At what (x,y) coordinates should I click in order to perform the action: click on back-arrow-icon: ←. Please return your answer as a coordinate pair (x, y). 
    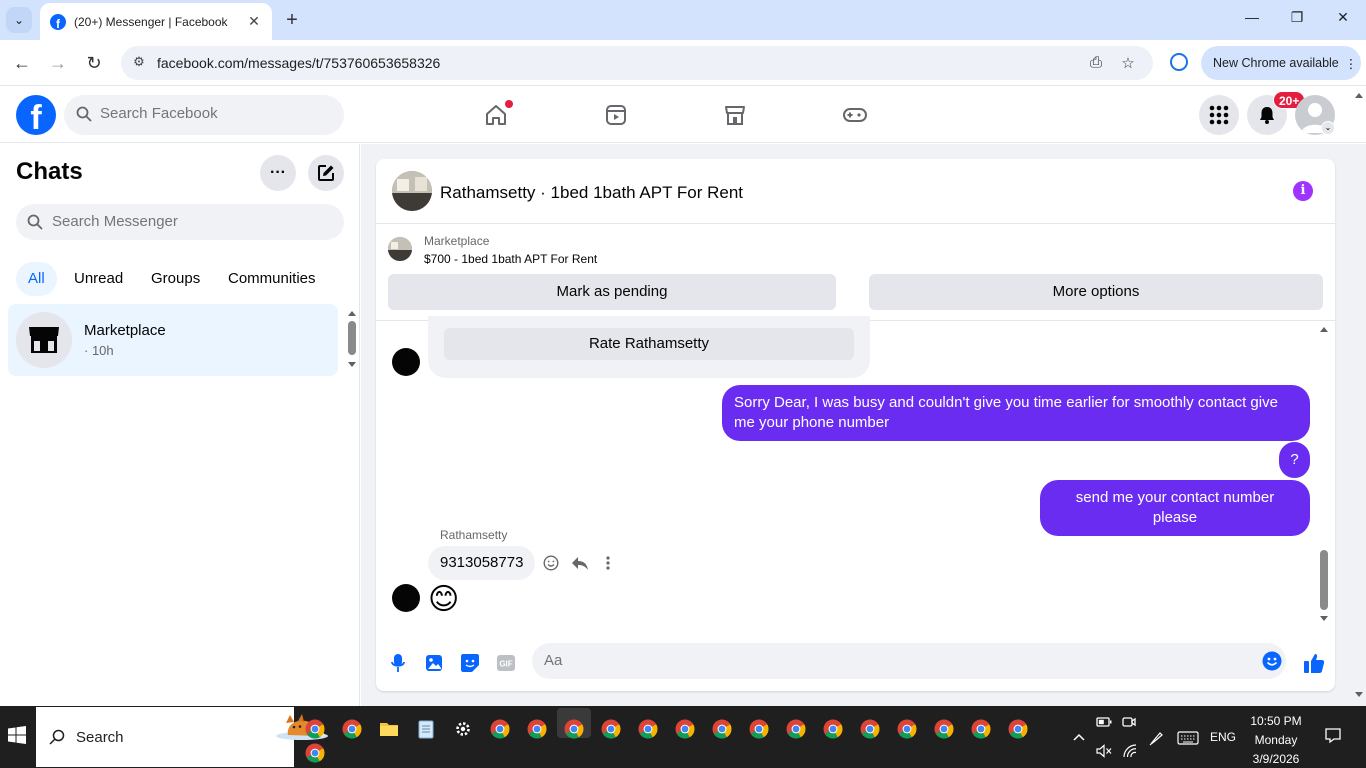
    Looking at the image, I should click on (22, 63).